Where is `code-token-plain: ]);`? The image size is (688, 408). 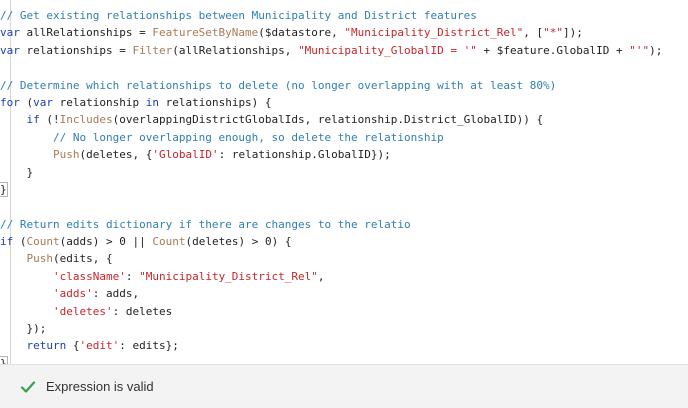 code-token-plain: ]); is located at coordinates (572, 33).